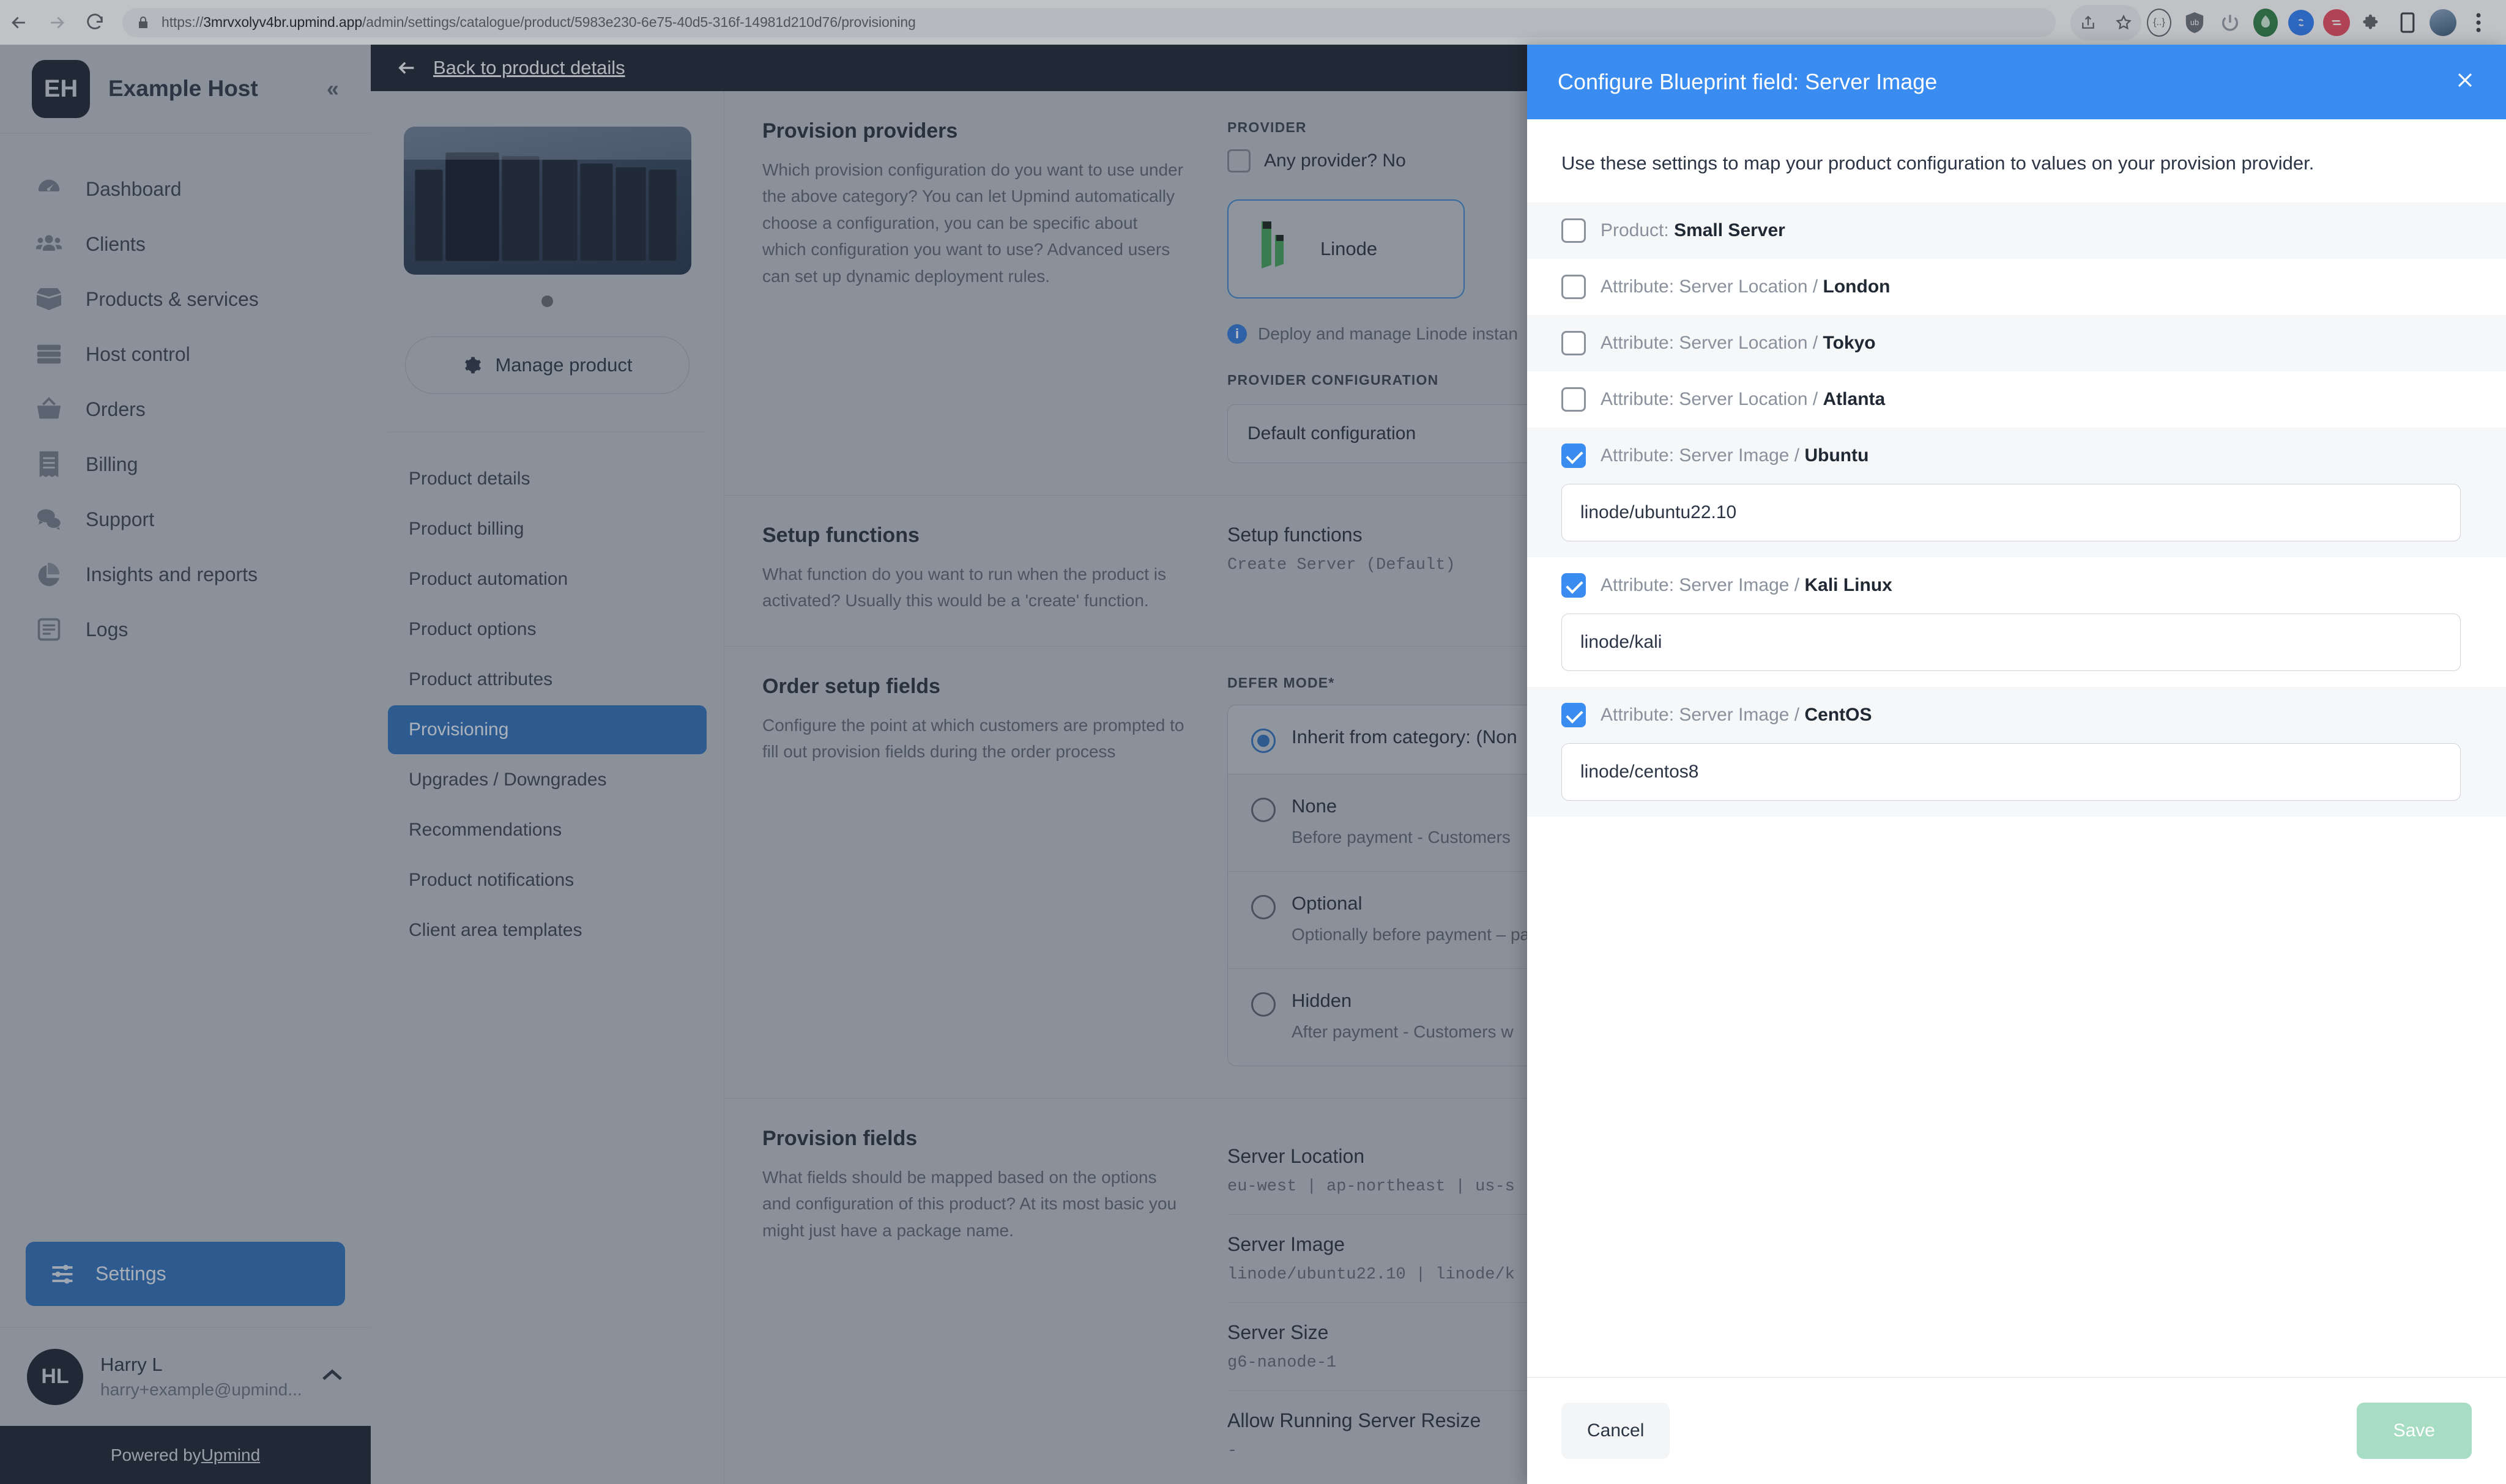  I want to click on provider-card-linode: Linode, so click(1346, 249).